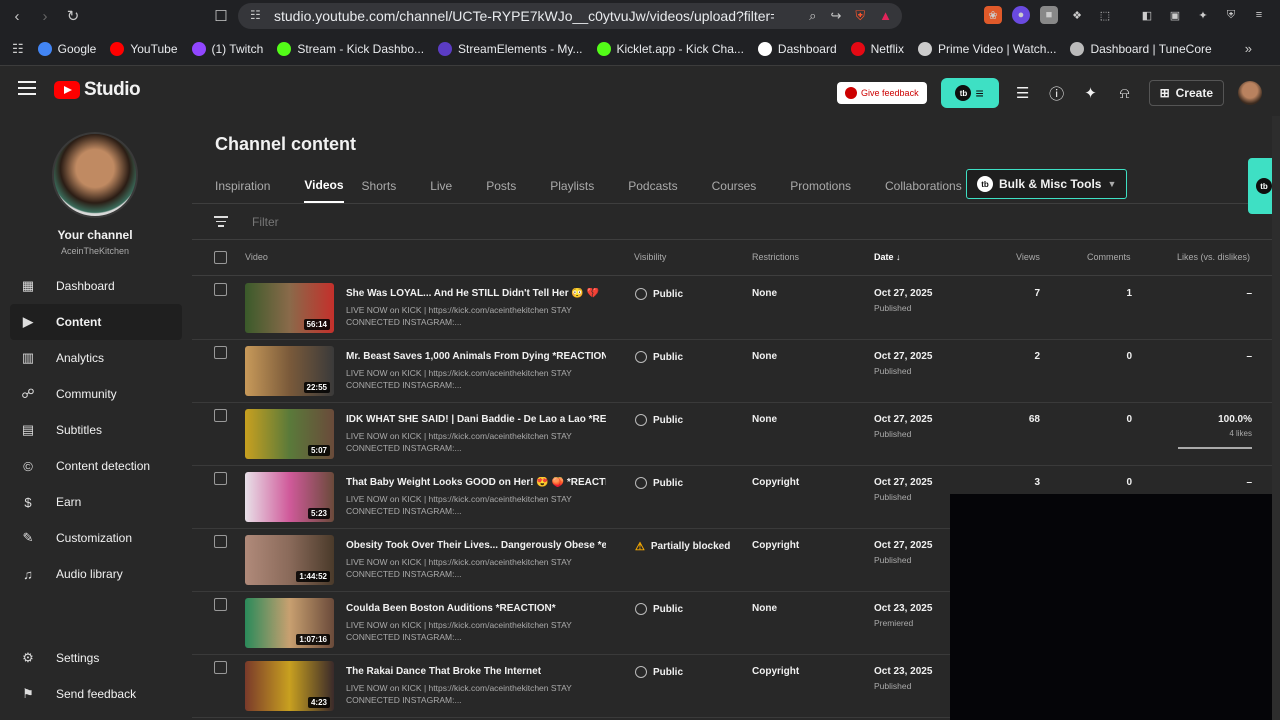 The image size is (1280, 720). What do you see at coordinates (1141, 48) in the screenshot?
I see `bookmark-item: Dashboard | TuneCore` at bounding box center [1141, 48].